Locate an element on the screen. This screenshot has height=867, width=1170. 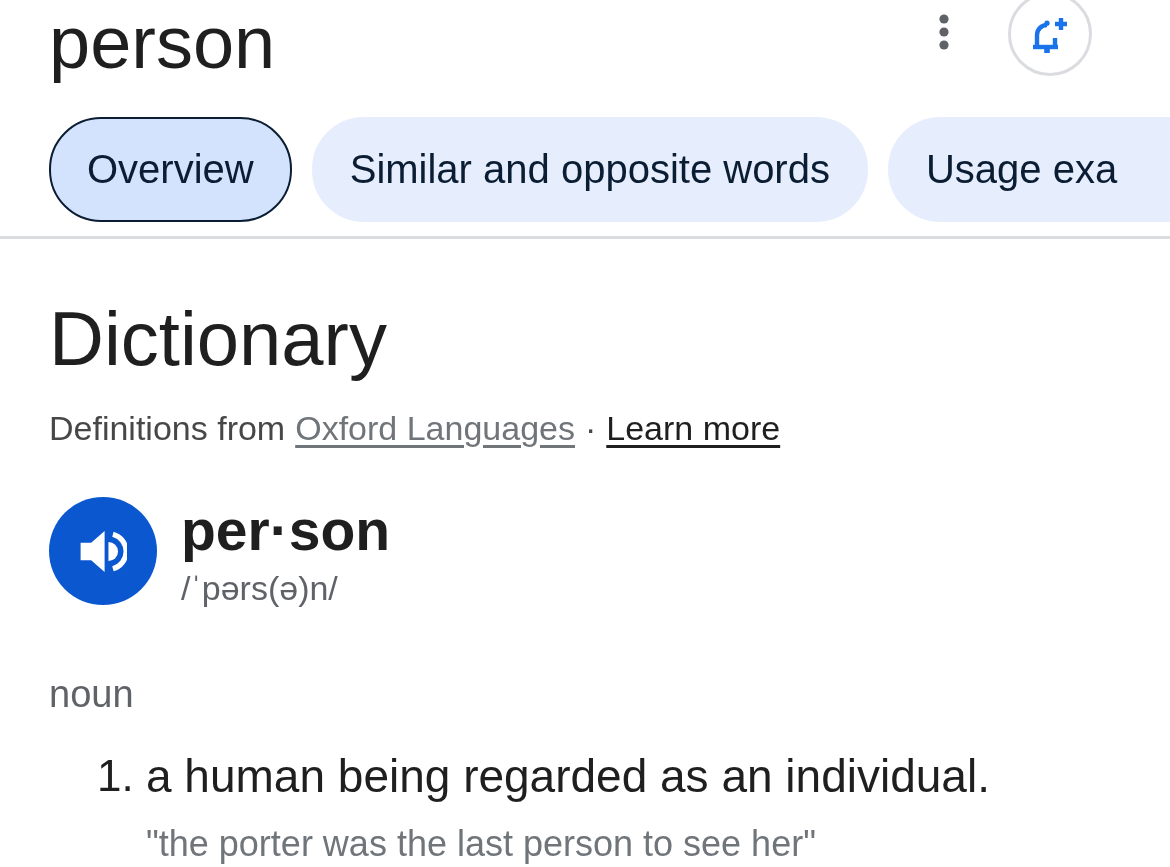
bell-plus-icon is located at coordinates (1050, 34).